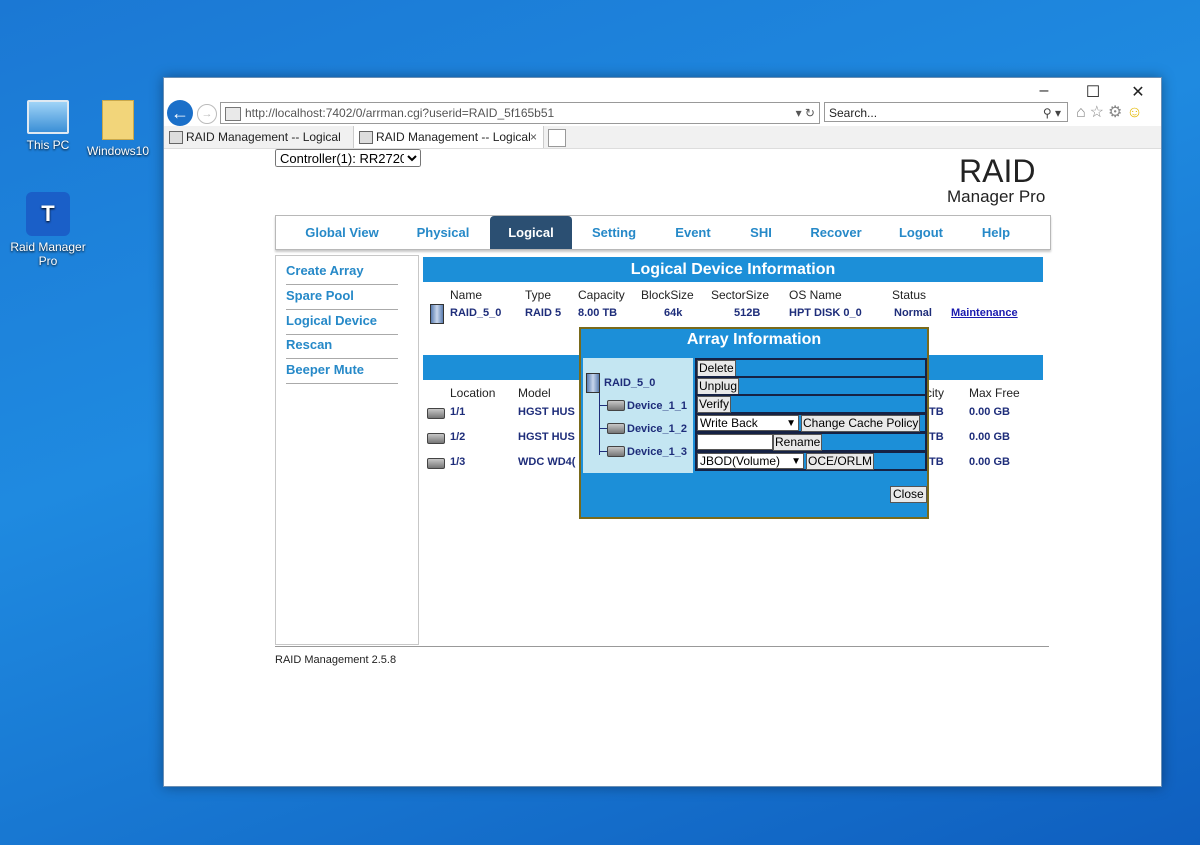  I want to click on nav-setting: Setting, so click(614, 232).